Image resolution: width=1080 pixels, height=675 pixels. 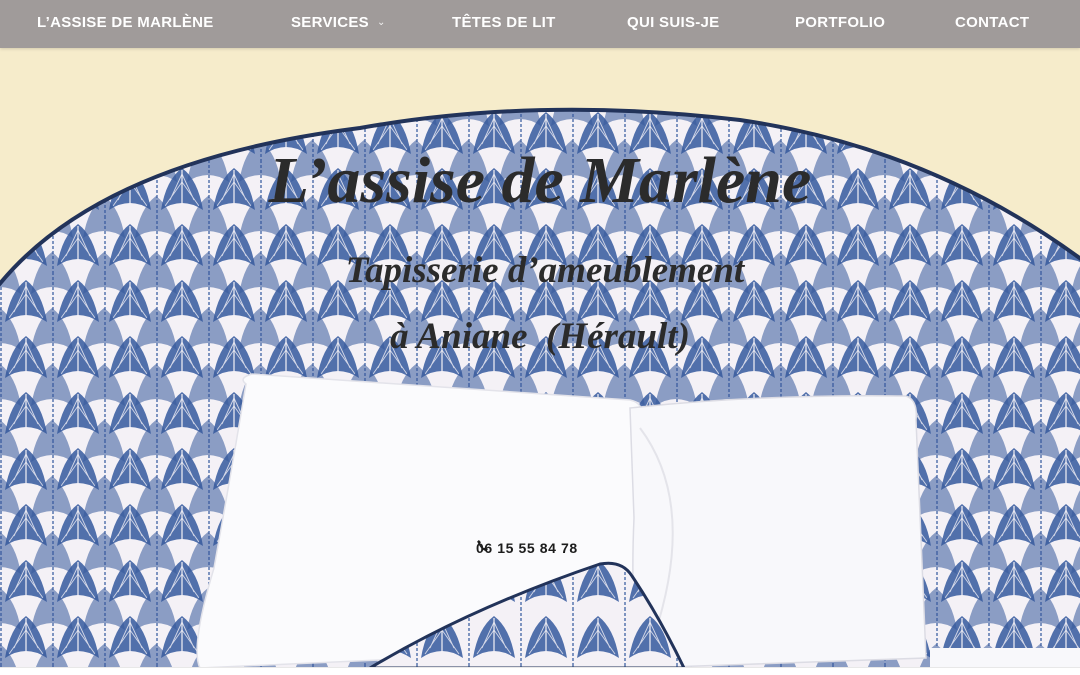 I want to click on hero-subtitle-line1: Tapisserie d’ameublement, so click(x=545, y=270).